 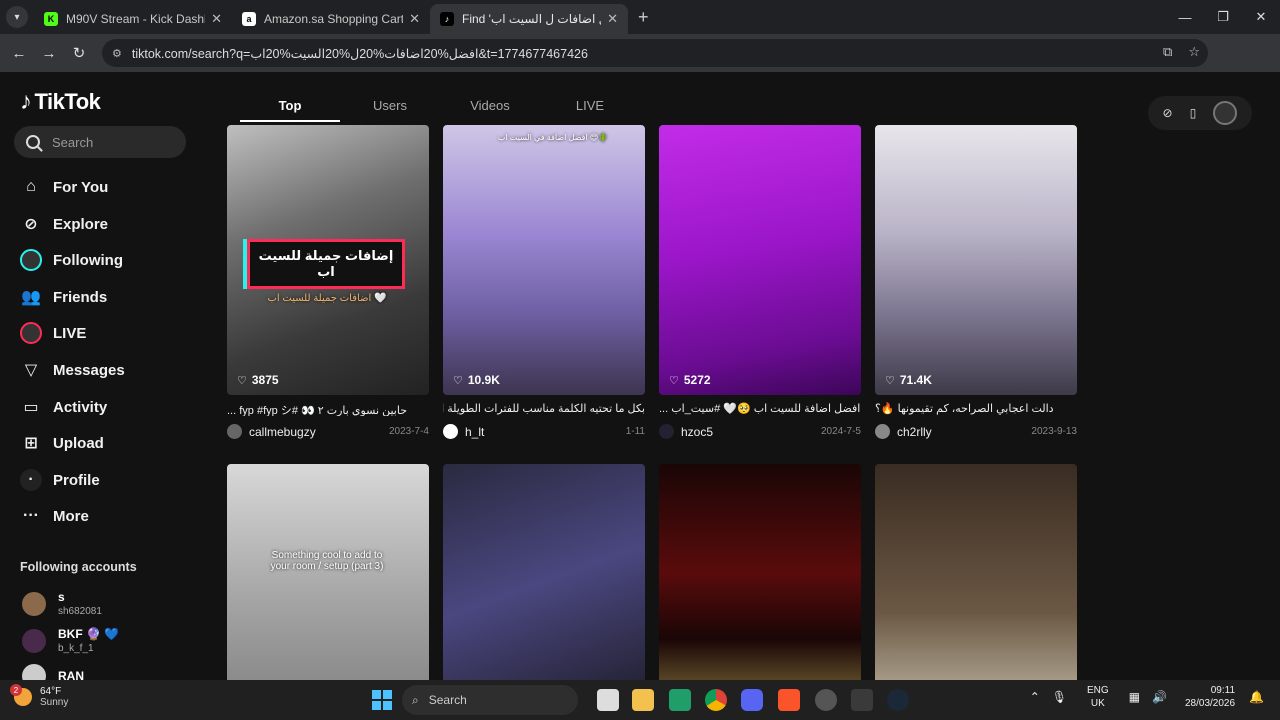 What do you see at coordinates (608, 700) in the screenshot?
I see `task-view-icon` at bounding box center [608, 700].